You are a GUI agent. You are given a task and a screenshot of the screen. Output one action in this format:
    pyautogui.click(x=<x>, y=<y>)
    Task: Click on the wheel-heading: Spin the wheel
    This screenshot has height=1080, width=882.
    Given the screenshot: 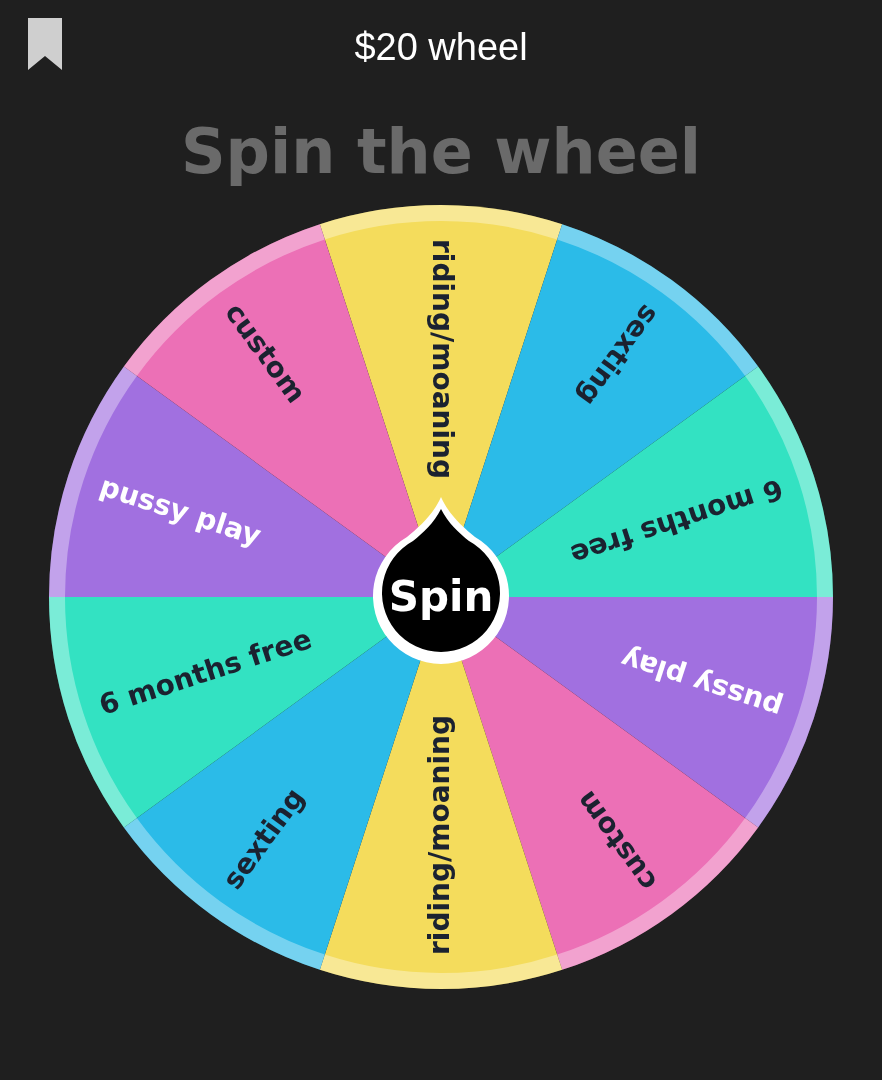 What is the action you would take?
    pyautogui.click(x=441, y=152)
    